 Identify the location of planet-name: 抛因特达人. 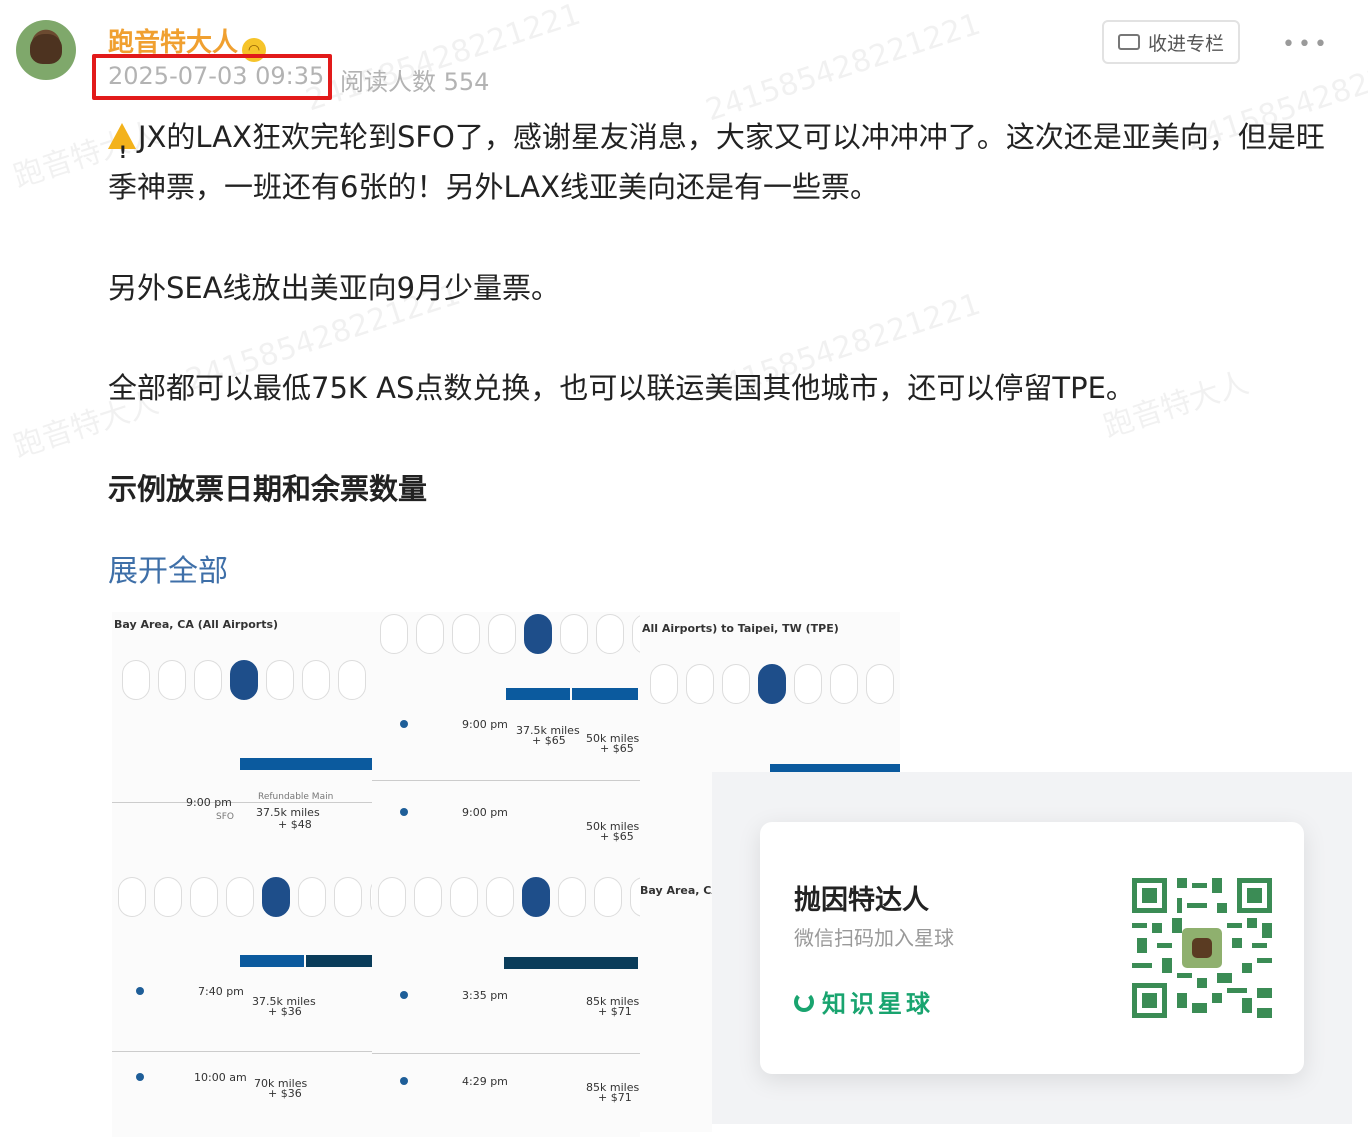
(861, 900).